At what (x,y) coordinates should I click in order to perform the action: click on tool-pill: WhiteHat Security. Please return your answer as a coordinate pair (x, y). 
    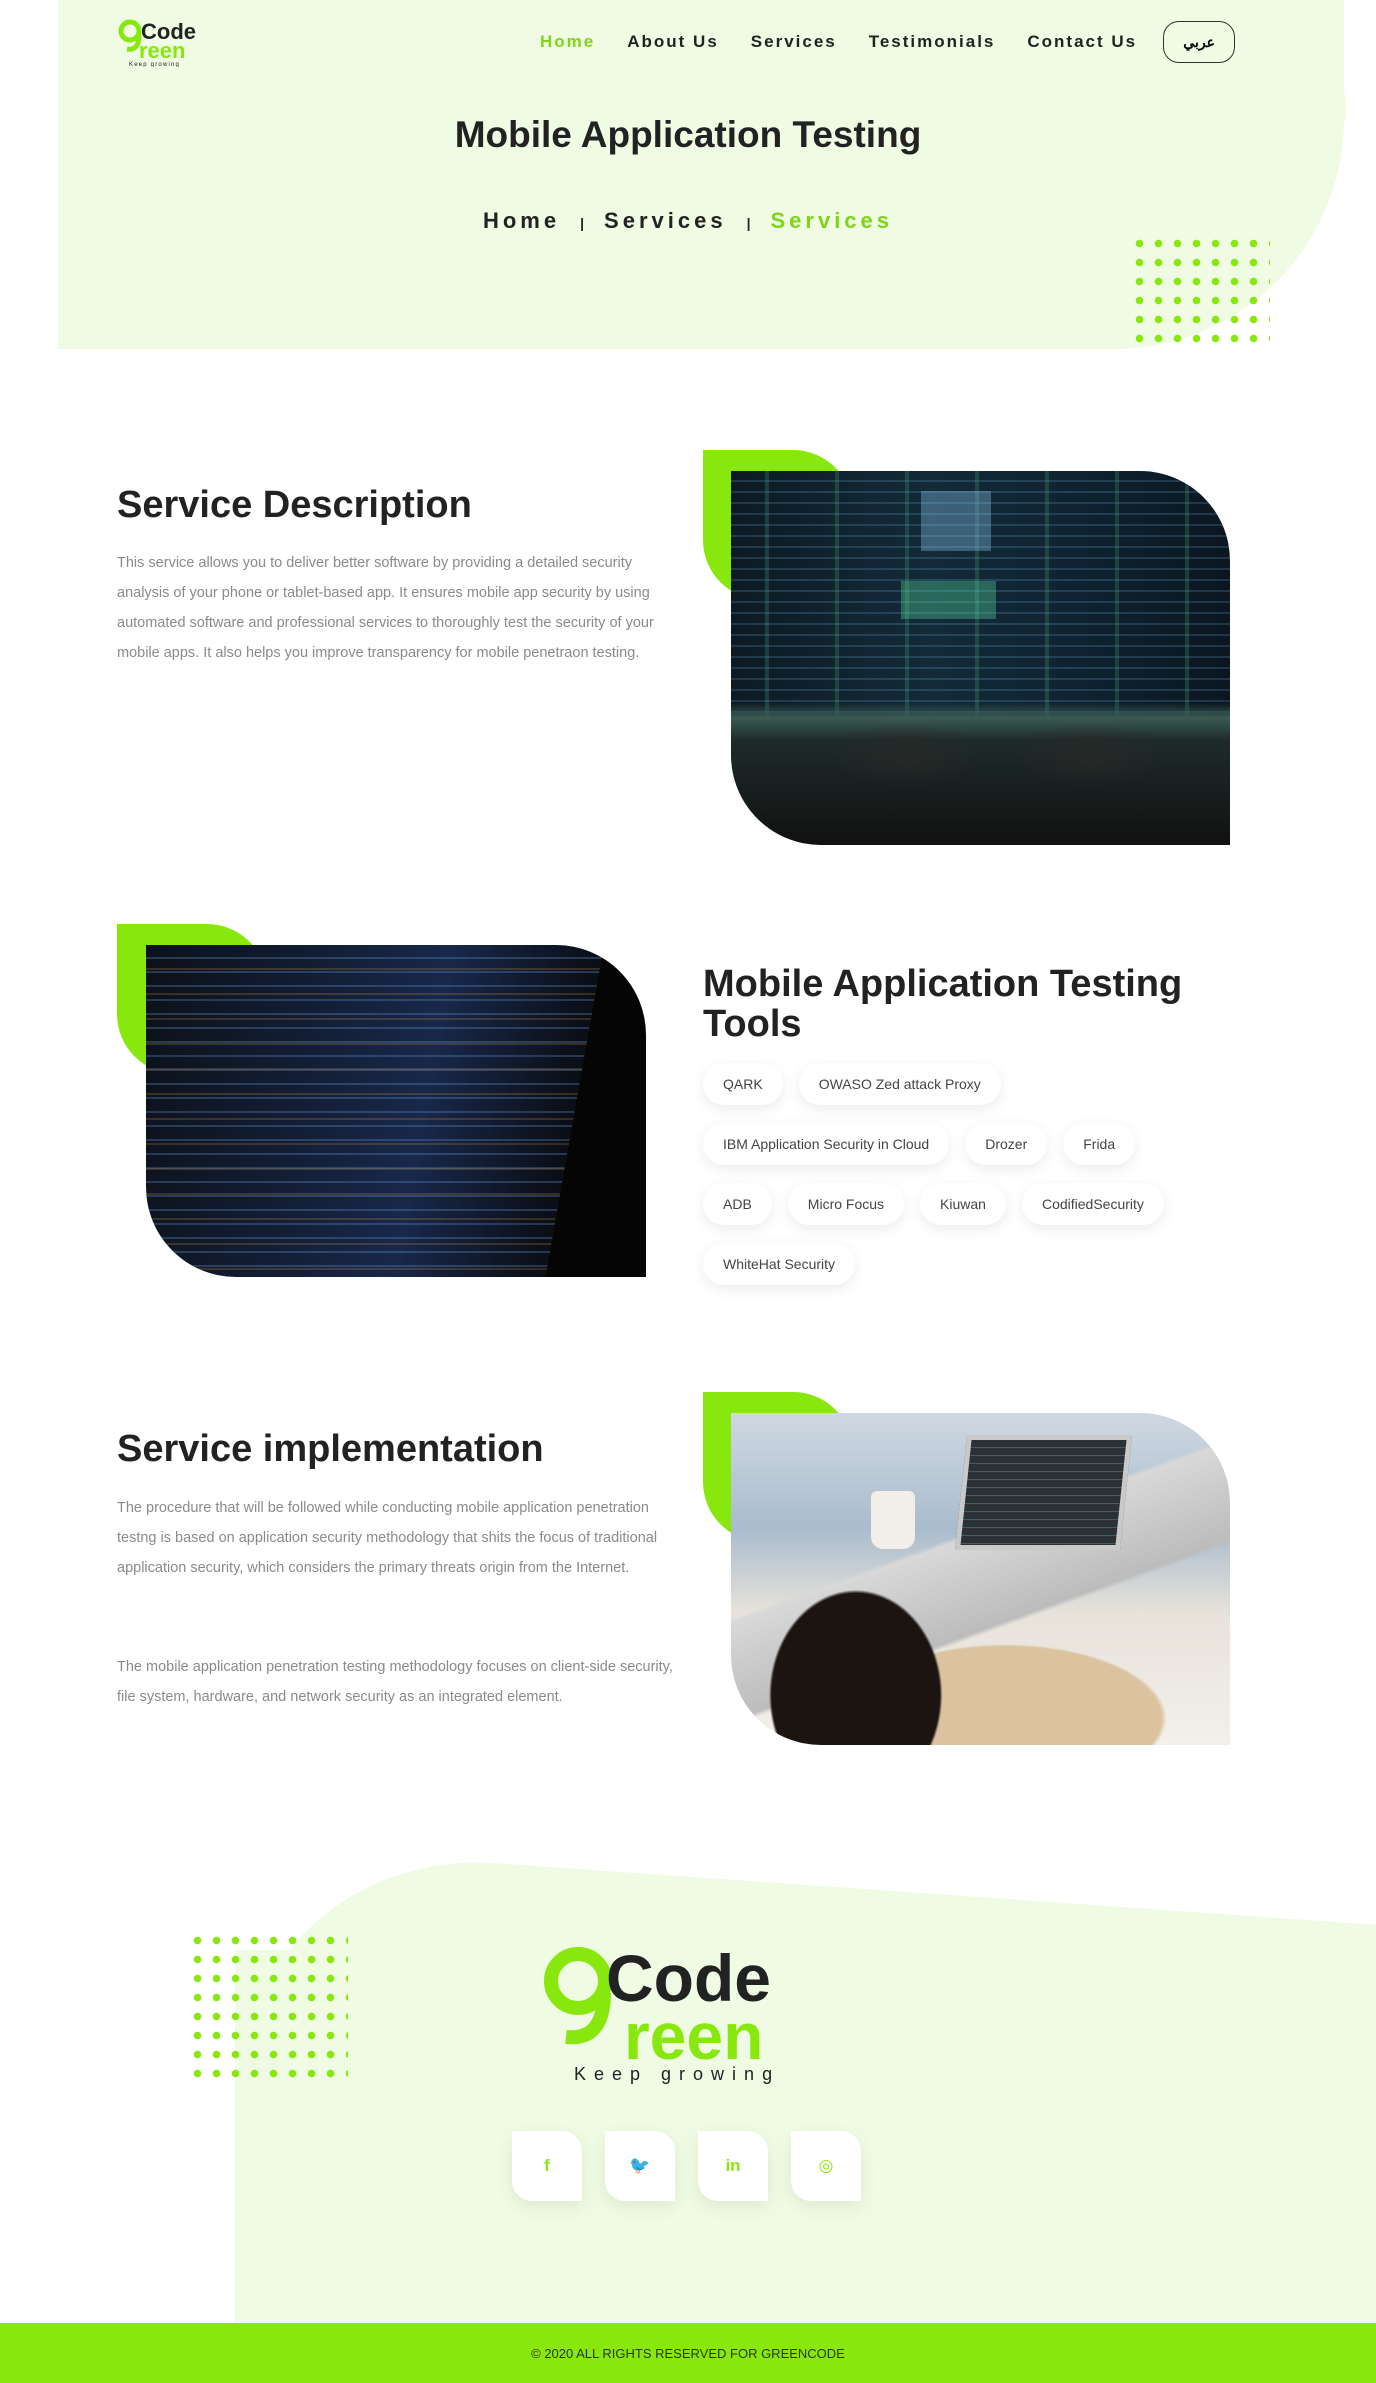
    Looking at the image, I should click on (779, 1264).